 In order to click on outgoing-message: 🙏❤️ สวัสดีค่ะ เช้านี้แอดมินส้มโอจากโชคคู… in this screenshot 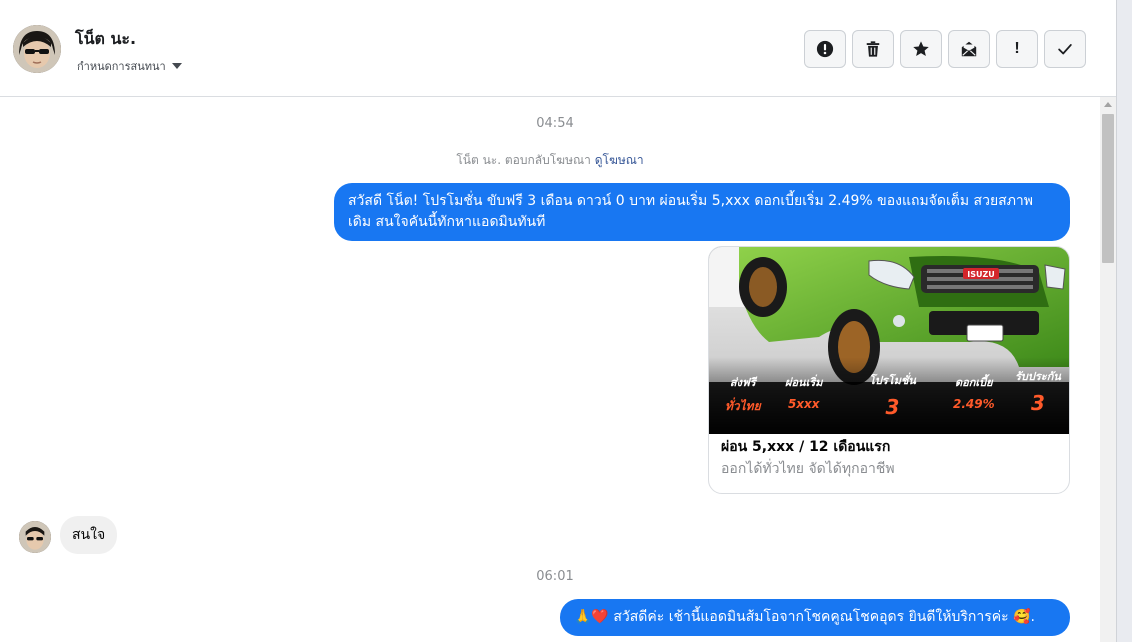, I will do `click(815, 617)`.